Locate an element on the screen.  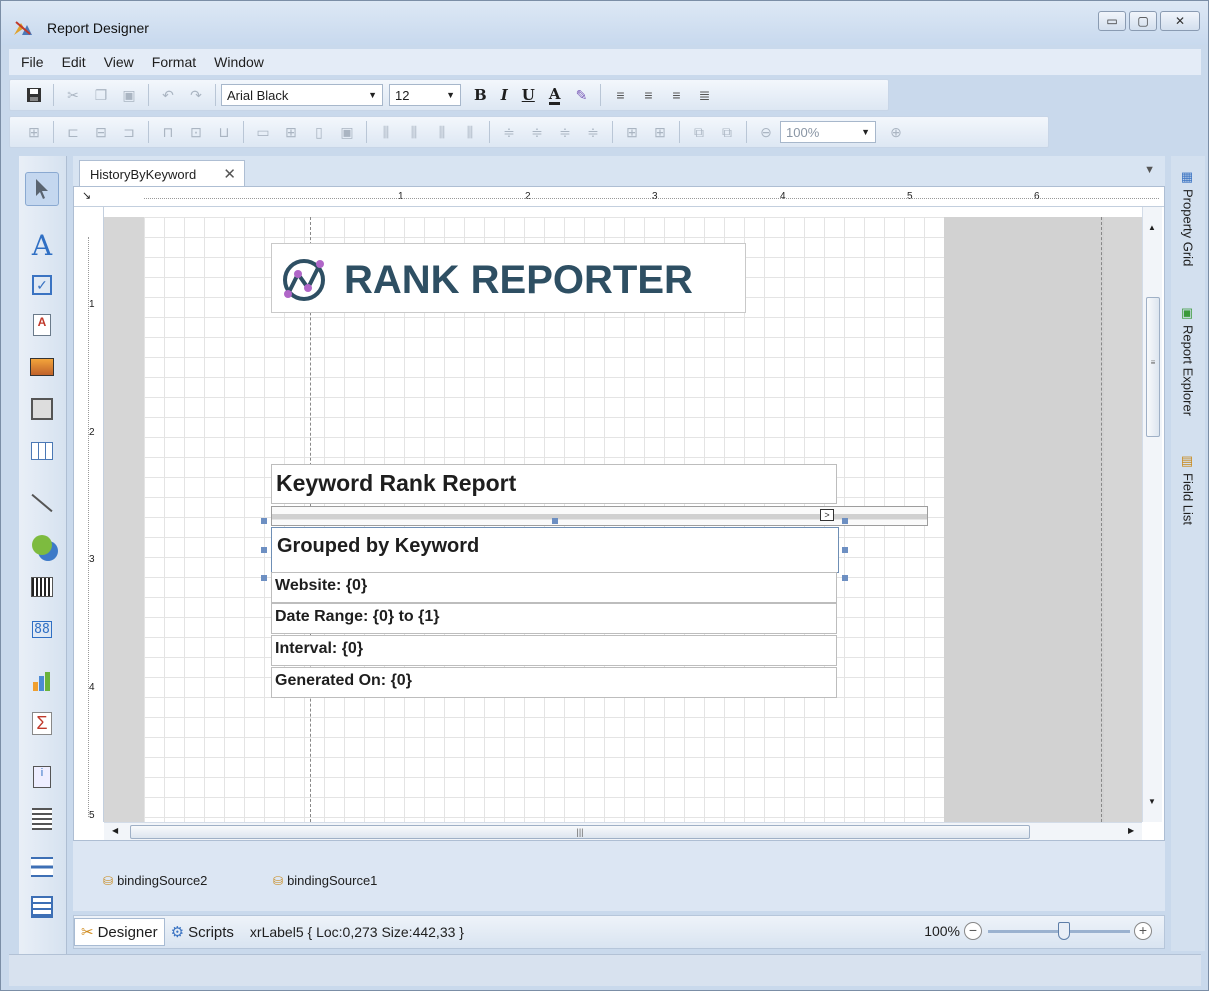
undo-button: ↶ is located at coordinates (168, 95).